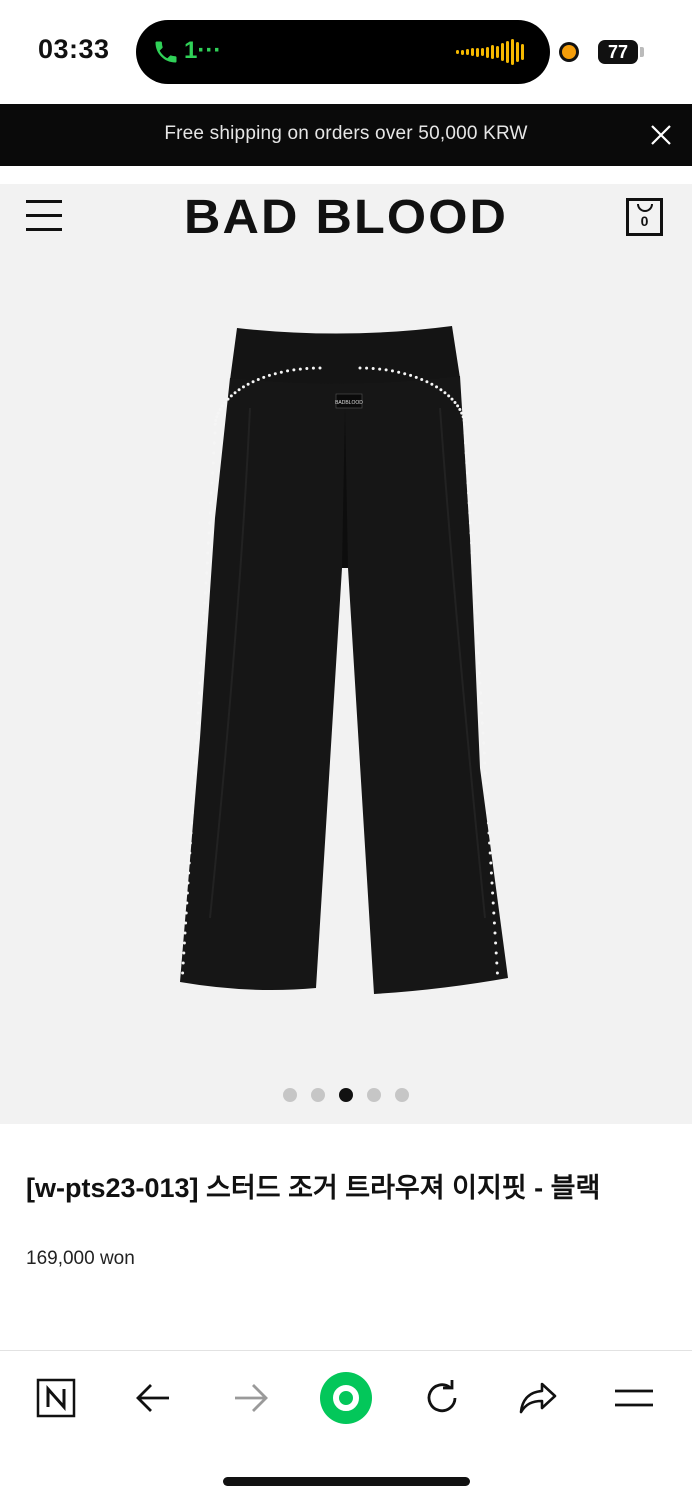 This screenshot has height=1500, width=692. What do you see at coordinates (642, 52) in the screenshot?
I see `battery-cap` at bounding box center [642, 52].